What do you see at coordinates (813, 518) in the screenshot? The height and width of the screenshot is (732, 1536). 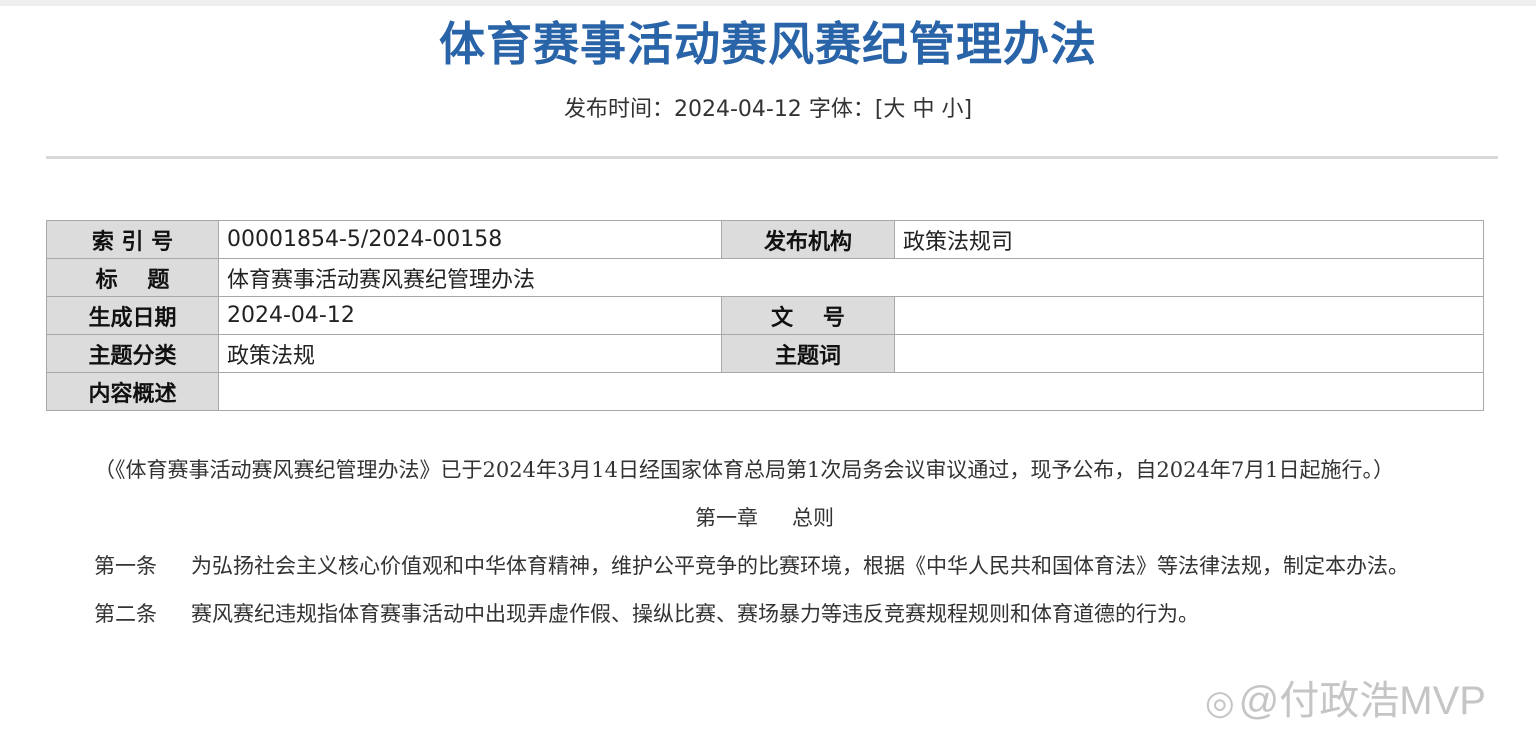 I see `chapter-title: 总则` at bounding box center [813, 518].